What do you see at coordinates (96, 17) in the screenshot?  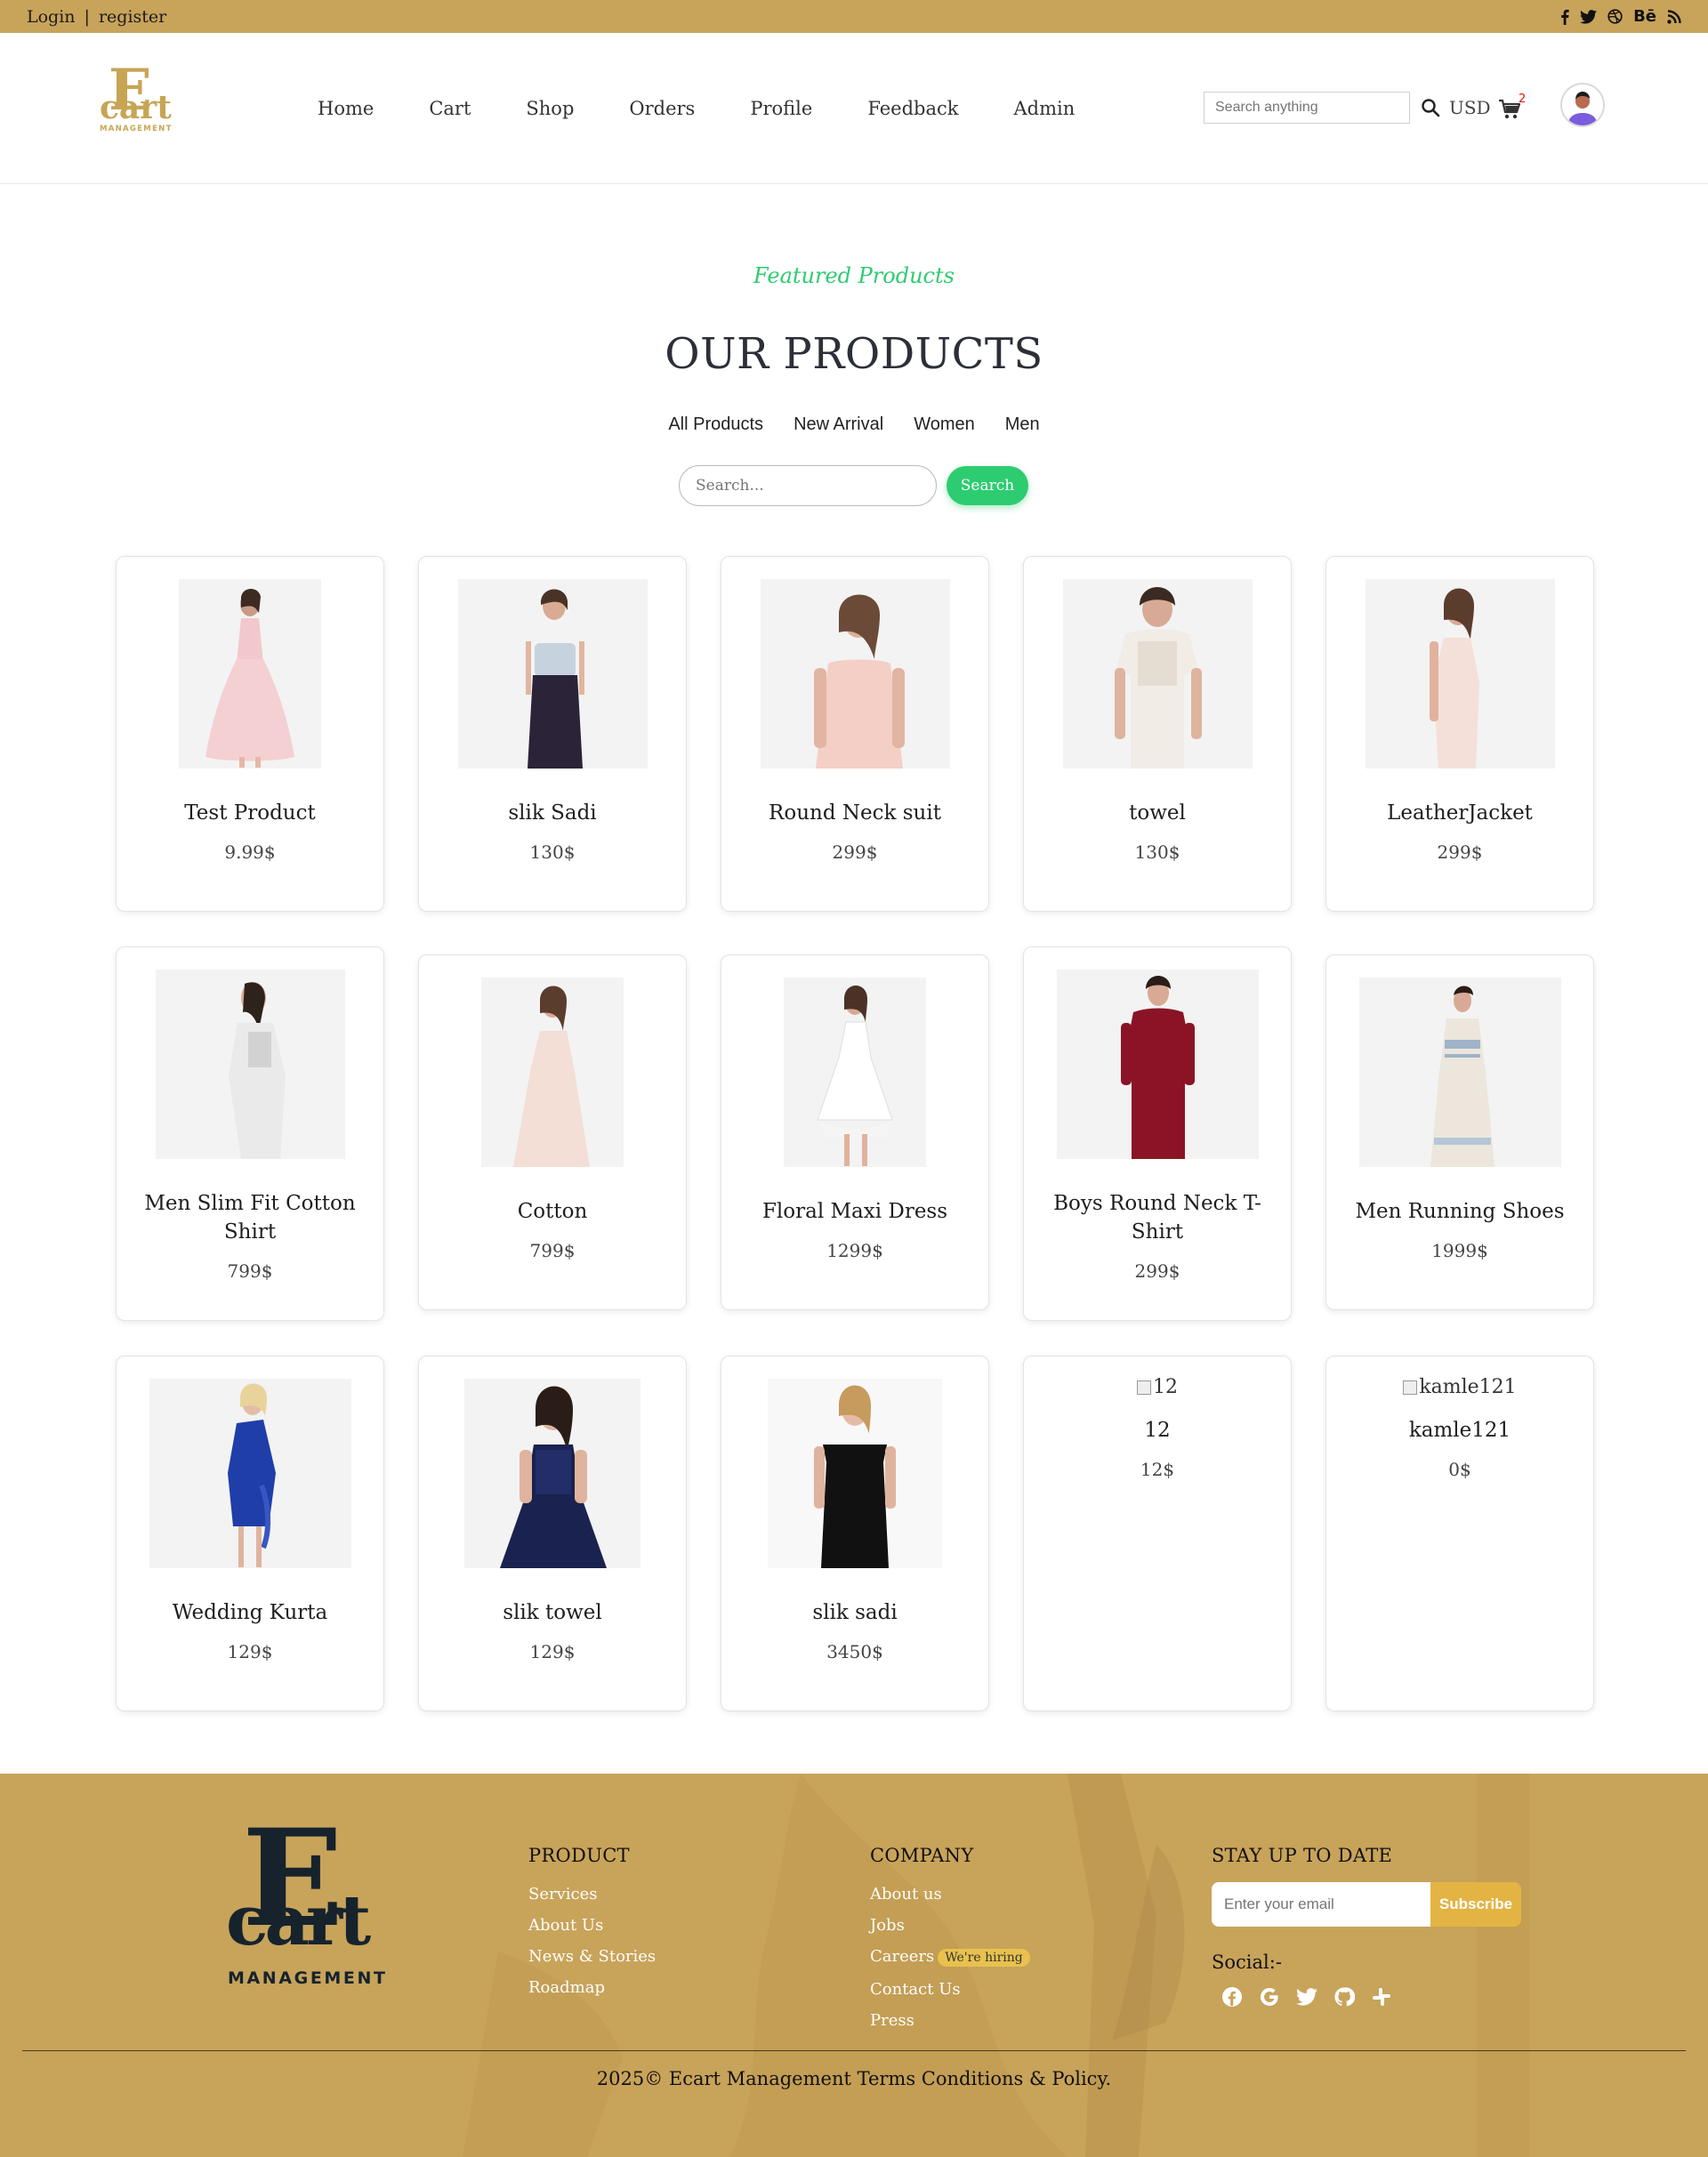 I see `auth-links: Login | register` at bounding box center [96, 17].